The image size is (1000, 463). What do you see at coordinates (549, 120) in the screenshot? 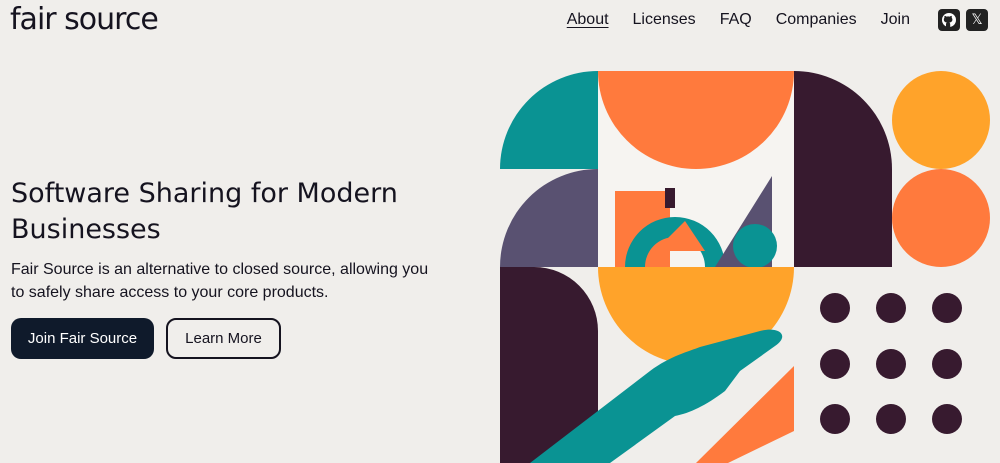
I see `teal-quarter-shape` at bounding box center [549, 120].